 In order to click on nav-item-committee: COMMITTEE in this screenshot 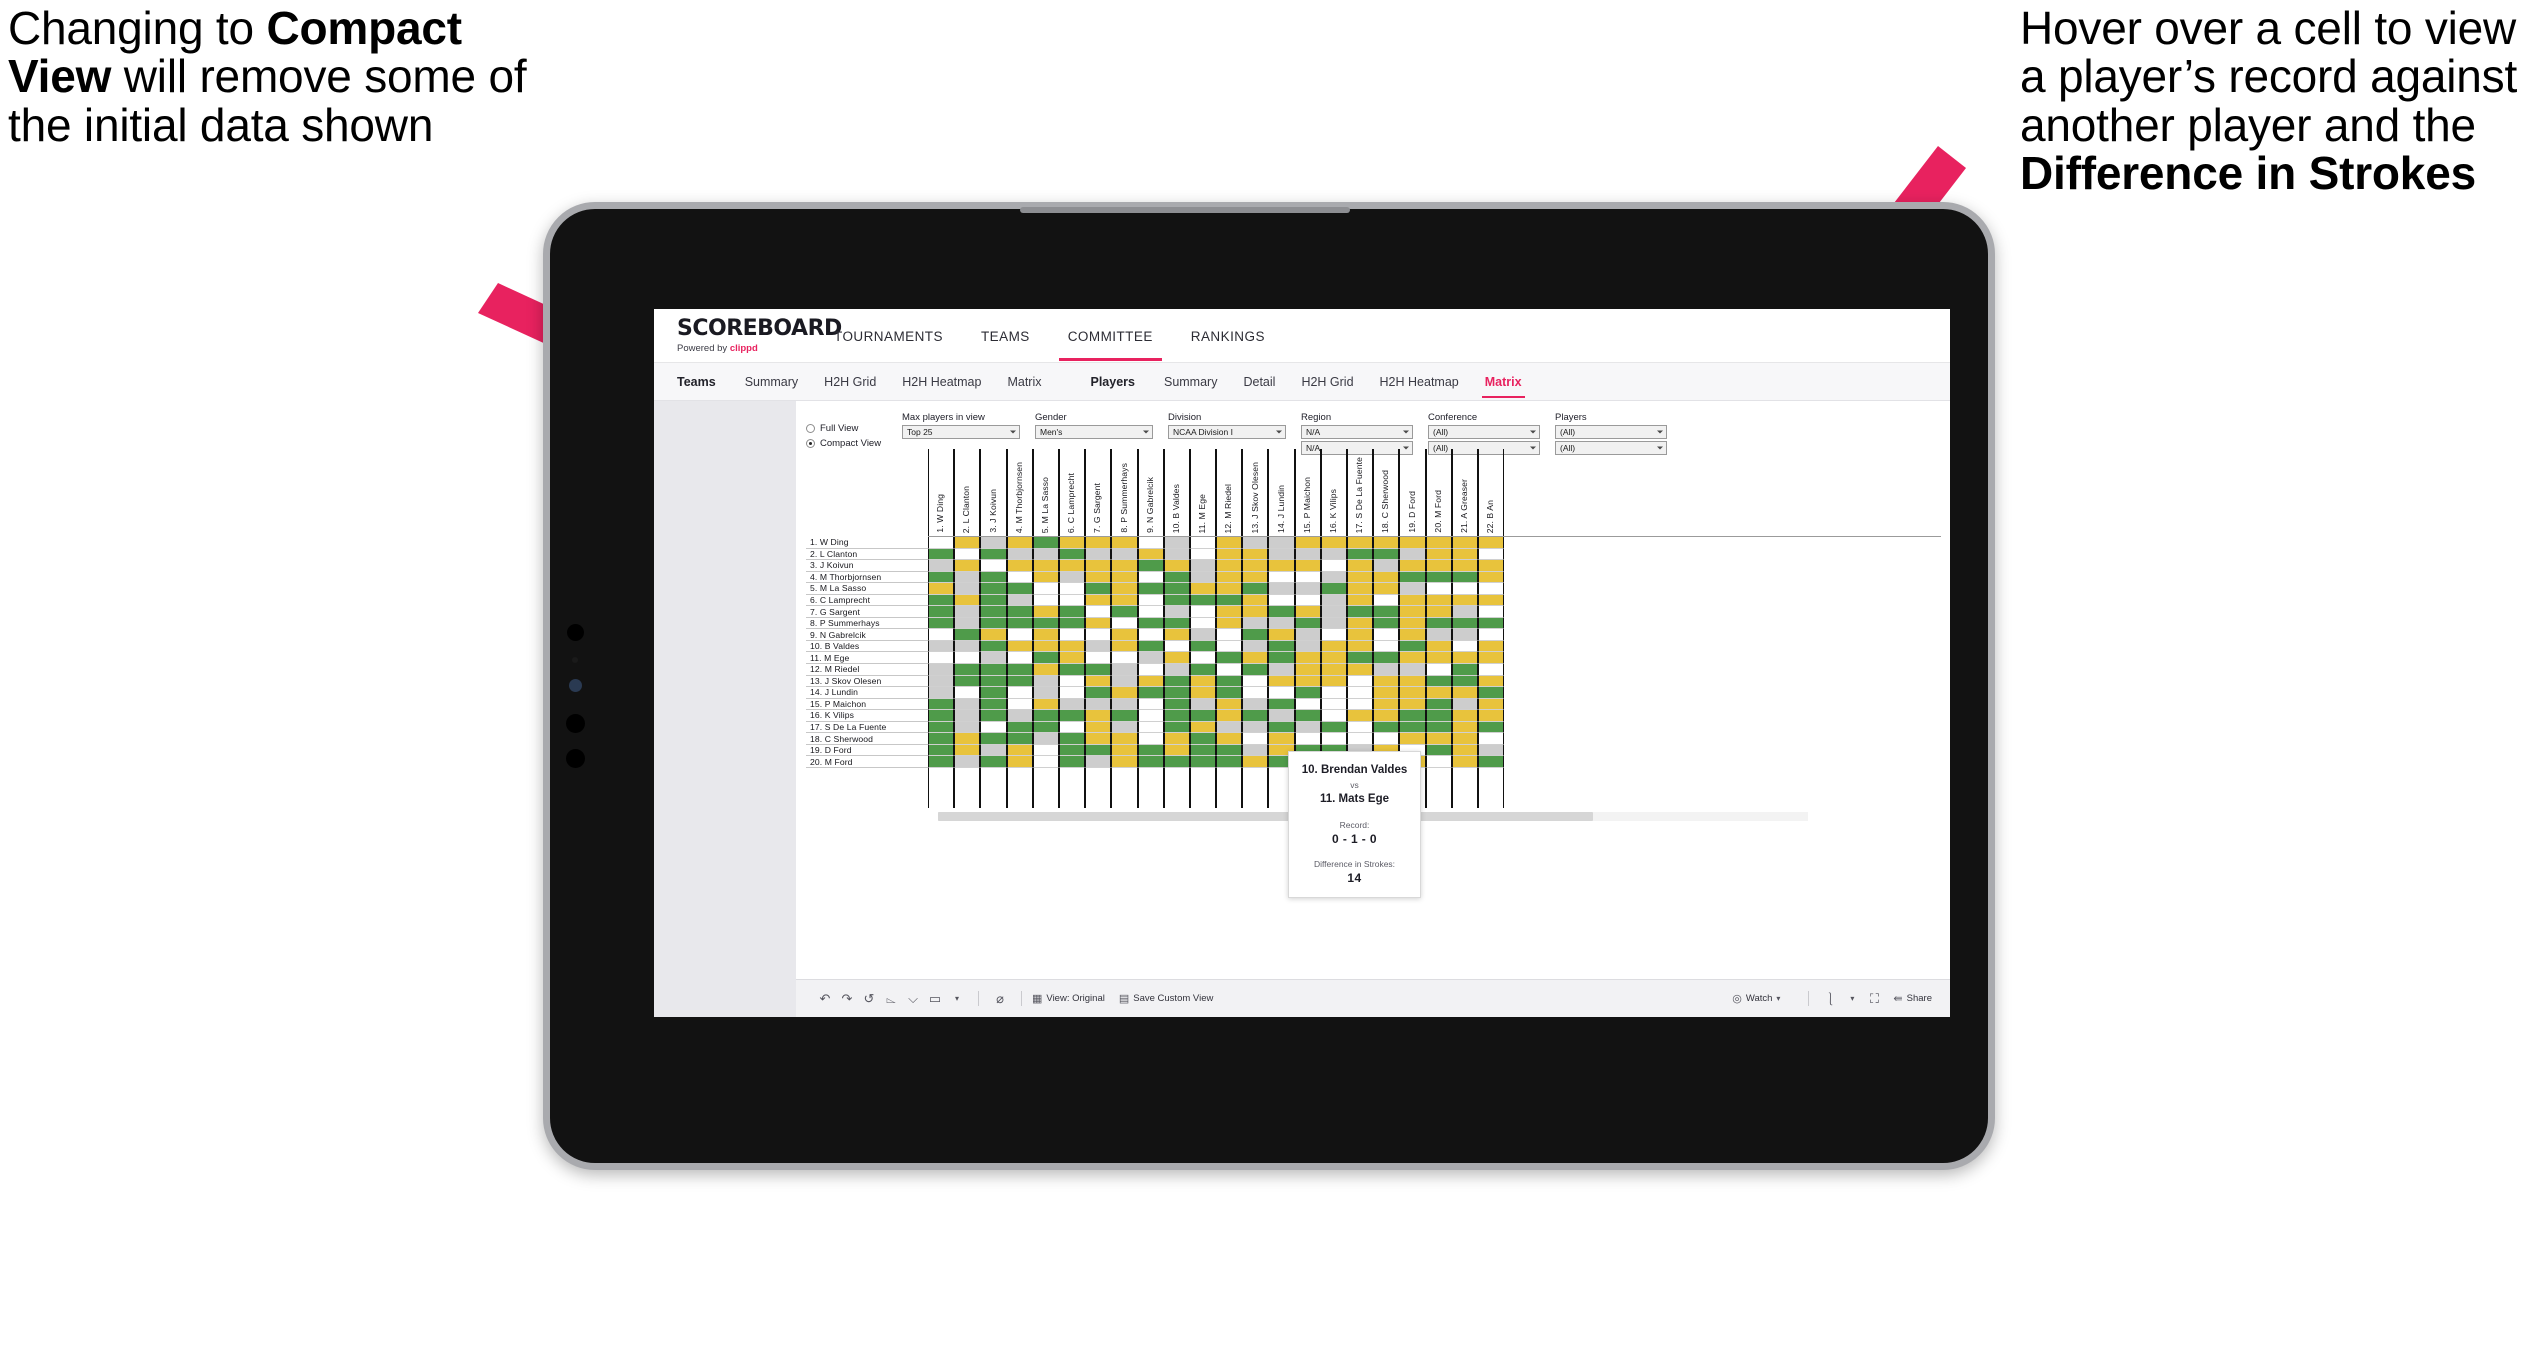, I will do `click(1110, 336)`.